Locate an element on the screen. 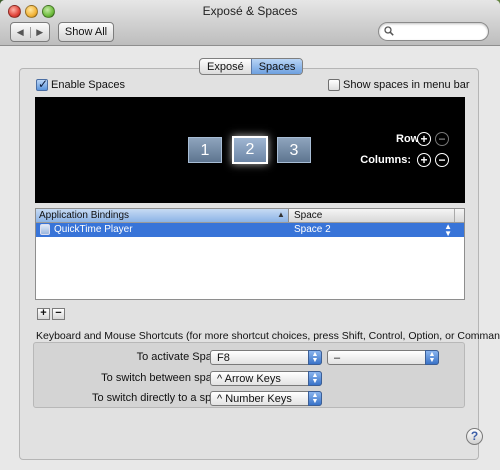 The height and width of the screenshot is (470, 500). switch-direct-popup: ^ Number Keys ▲ ▼ is located at coordinates (266, 398).